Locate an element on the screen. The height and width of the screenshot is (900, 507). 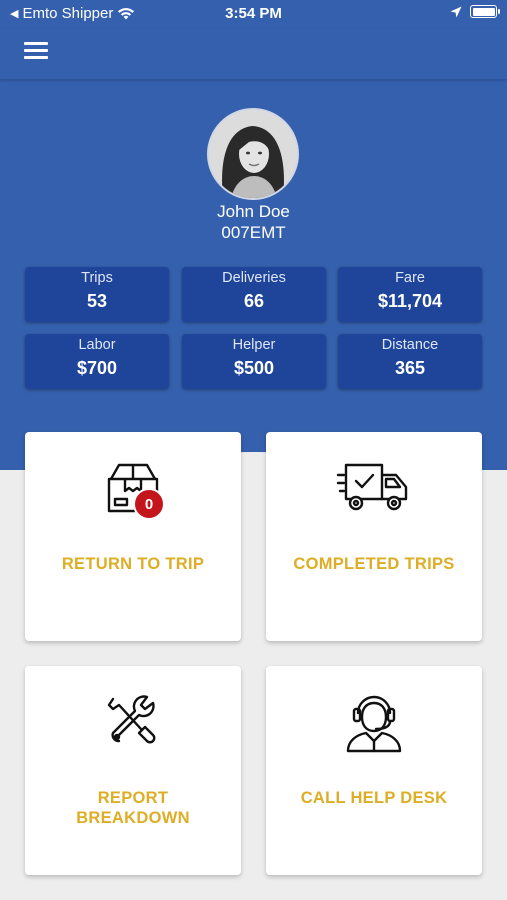
stat-helper: Helper $500 is located at coordinates (254, 361).